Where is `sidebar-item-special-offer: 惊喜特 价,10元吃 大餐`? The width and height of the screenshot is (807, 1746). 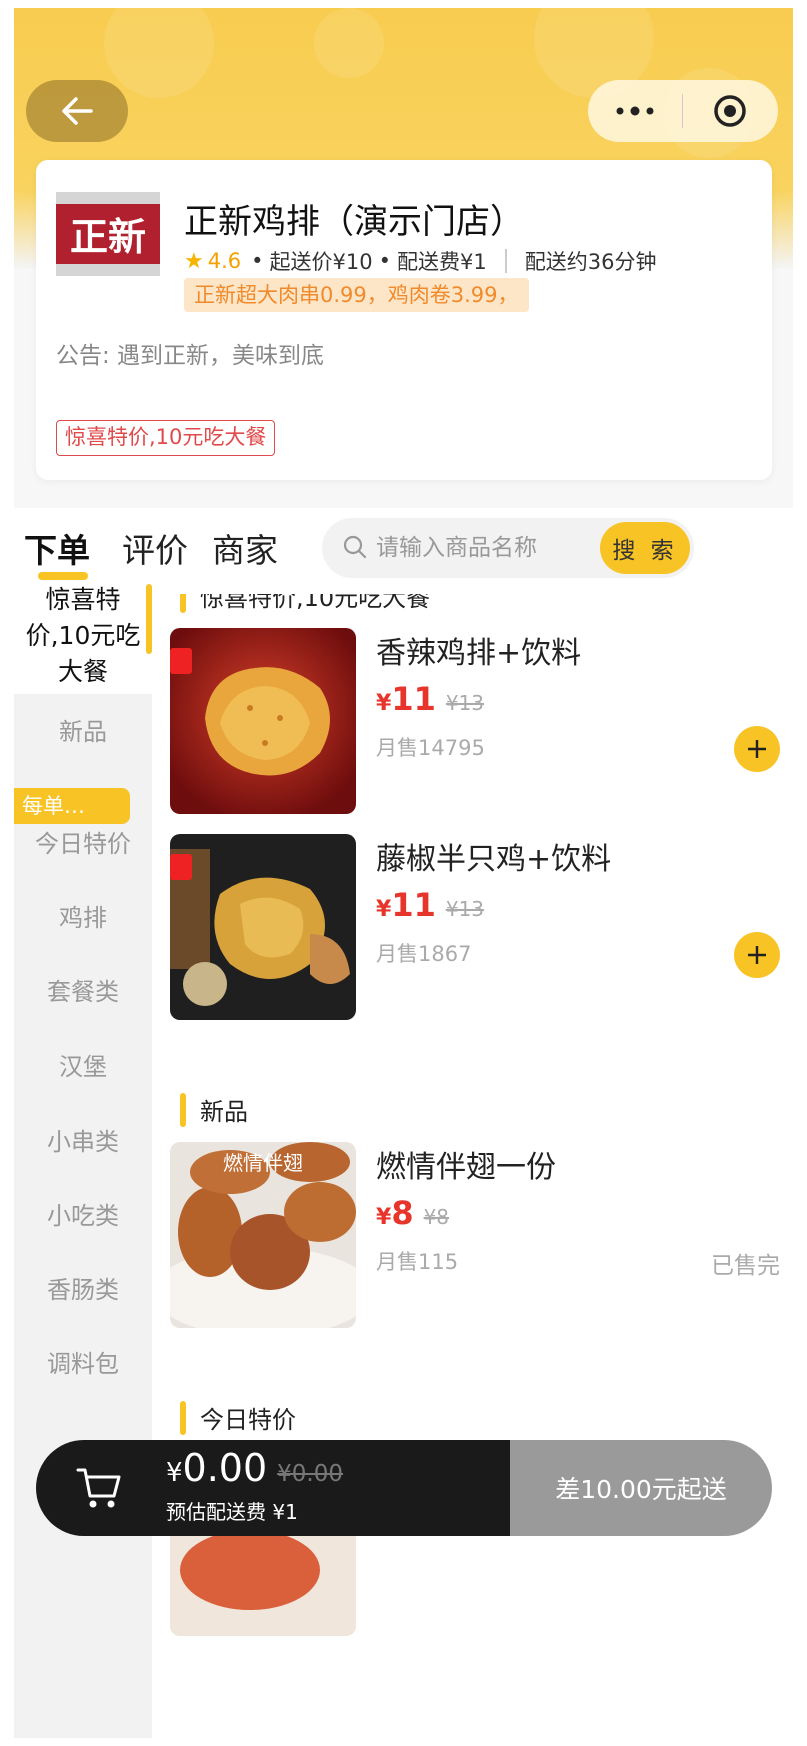 sidebar-item-special-offer: 惊喜特 价,10元吃 大餐 is located at coordinates (83, 639).